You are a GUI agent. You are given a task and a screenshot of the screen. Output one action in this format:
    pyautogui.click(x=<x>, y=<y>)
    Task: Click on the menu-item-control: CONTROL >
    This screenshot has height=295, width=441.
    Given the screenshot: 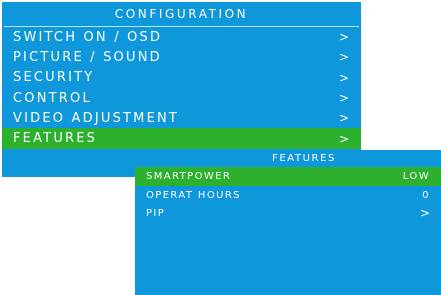 What is the action you would take?
    pyautogui.click(x=181, y=98)
    